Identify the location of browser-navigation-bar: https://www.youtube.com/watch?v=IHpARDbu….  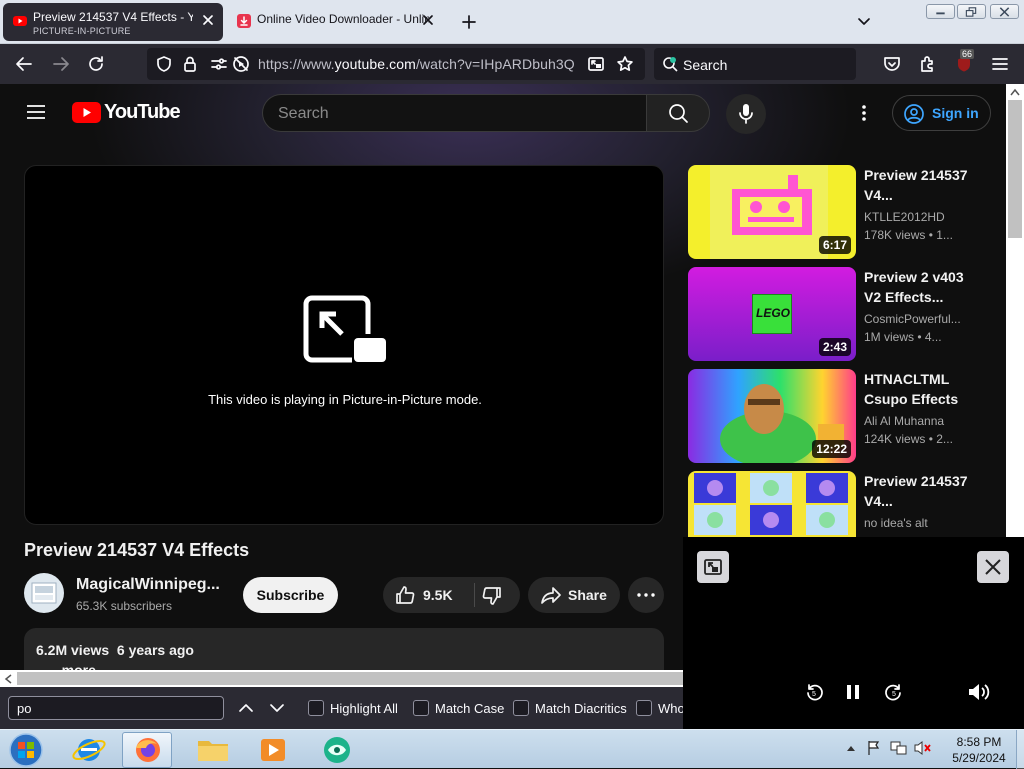
(512, 64).